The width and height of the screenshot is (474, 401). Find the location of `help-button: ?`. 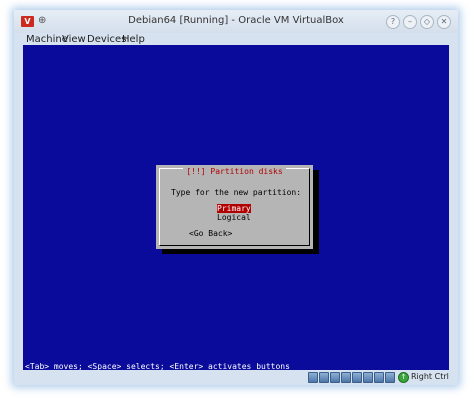

help-button: ? is located at coordinates (393, 22).